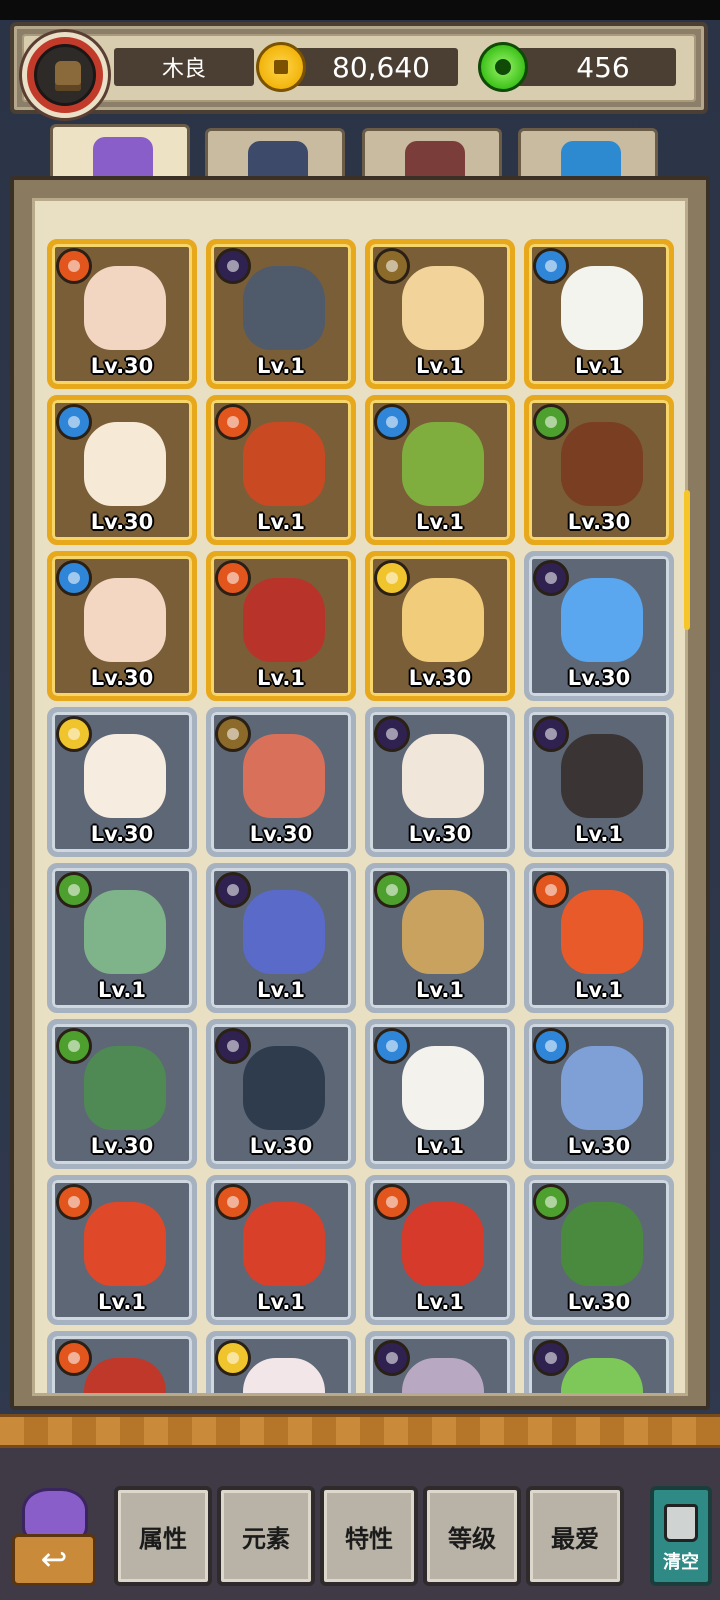 The width and height of the screenshot is (720, 1600). What do you see at coordinates (369, 1536) in the screenshot?
I see `filter-button-trait: 特性` at bounding box center [369, 1536].